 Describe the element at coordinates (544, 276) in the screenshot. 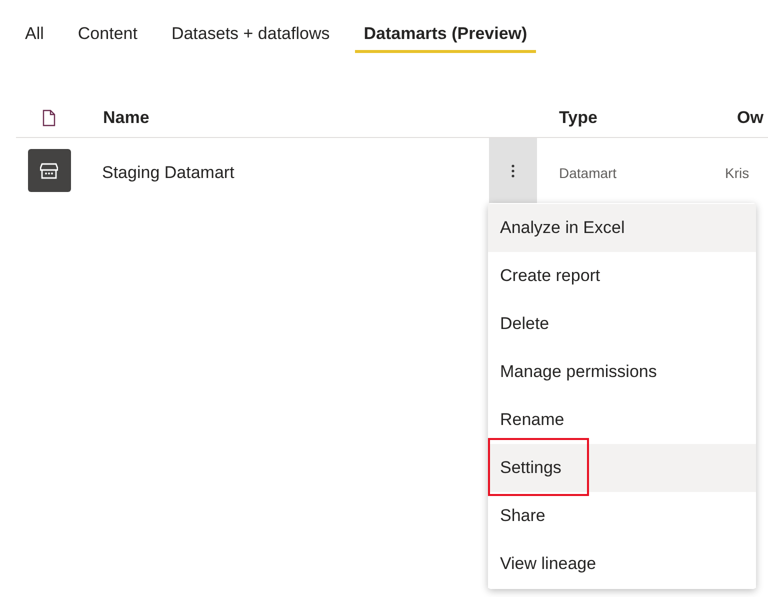

I see `menu-item: Create report` at that location.